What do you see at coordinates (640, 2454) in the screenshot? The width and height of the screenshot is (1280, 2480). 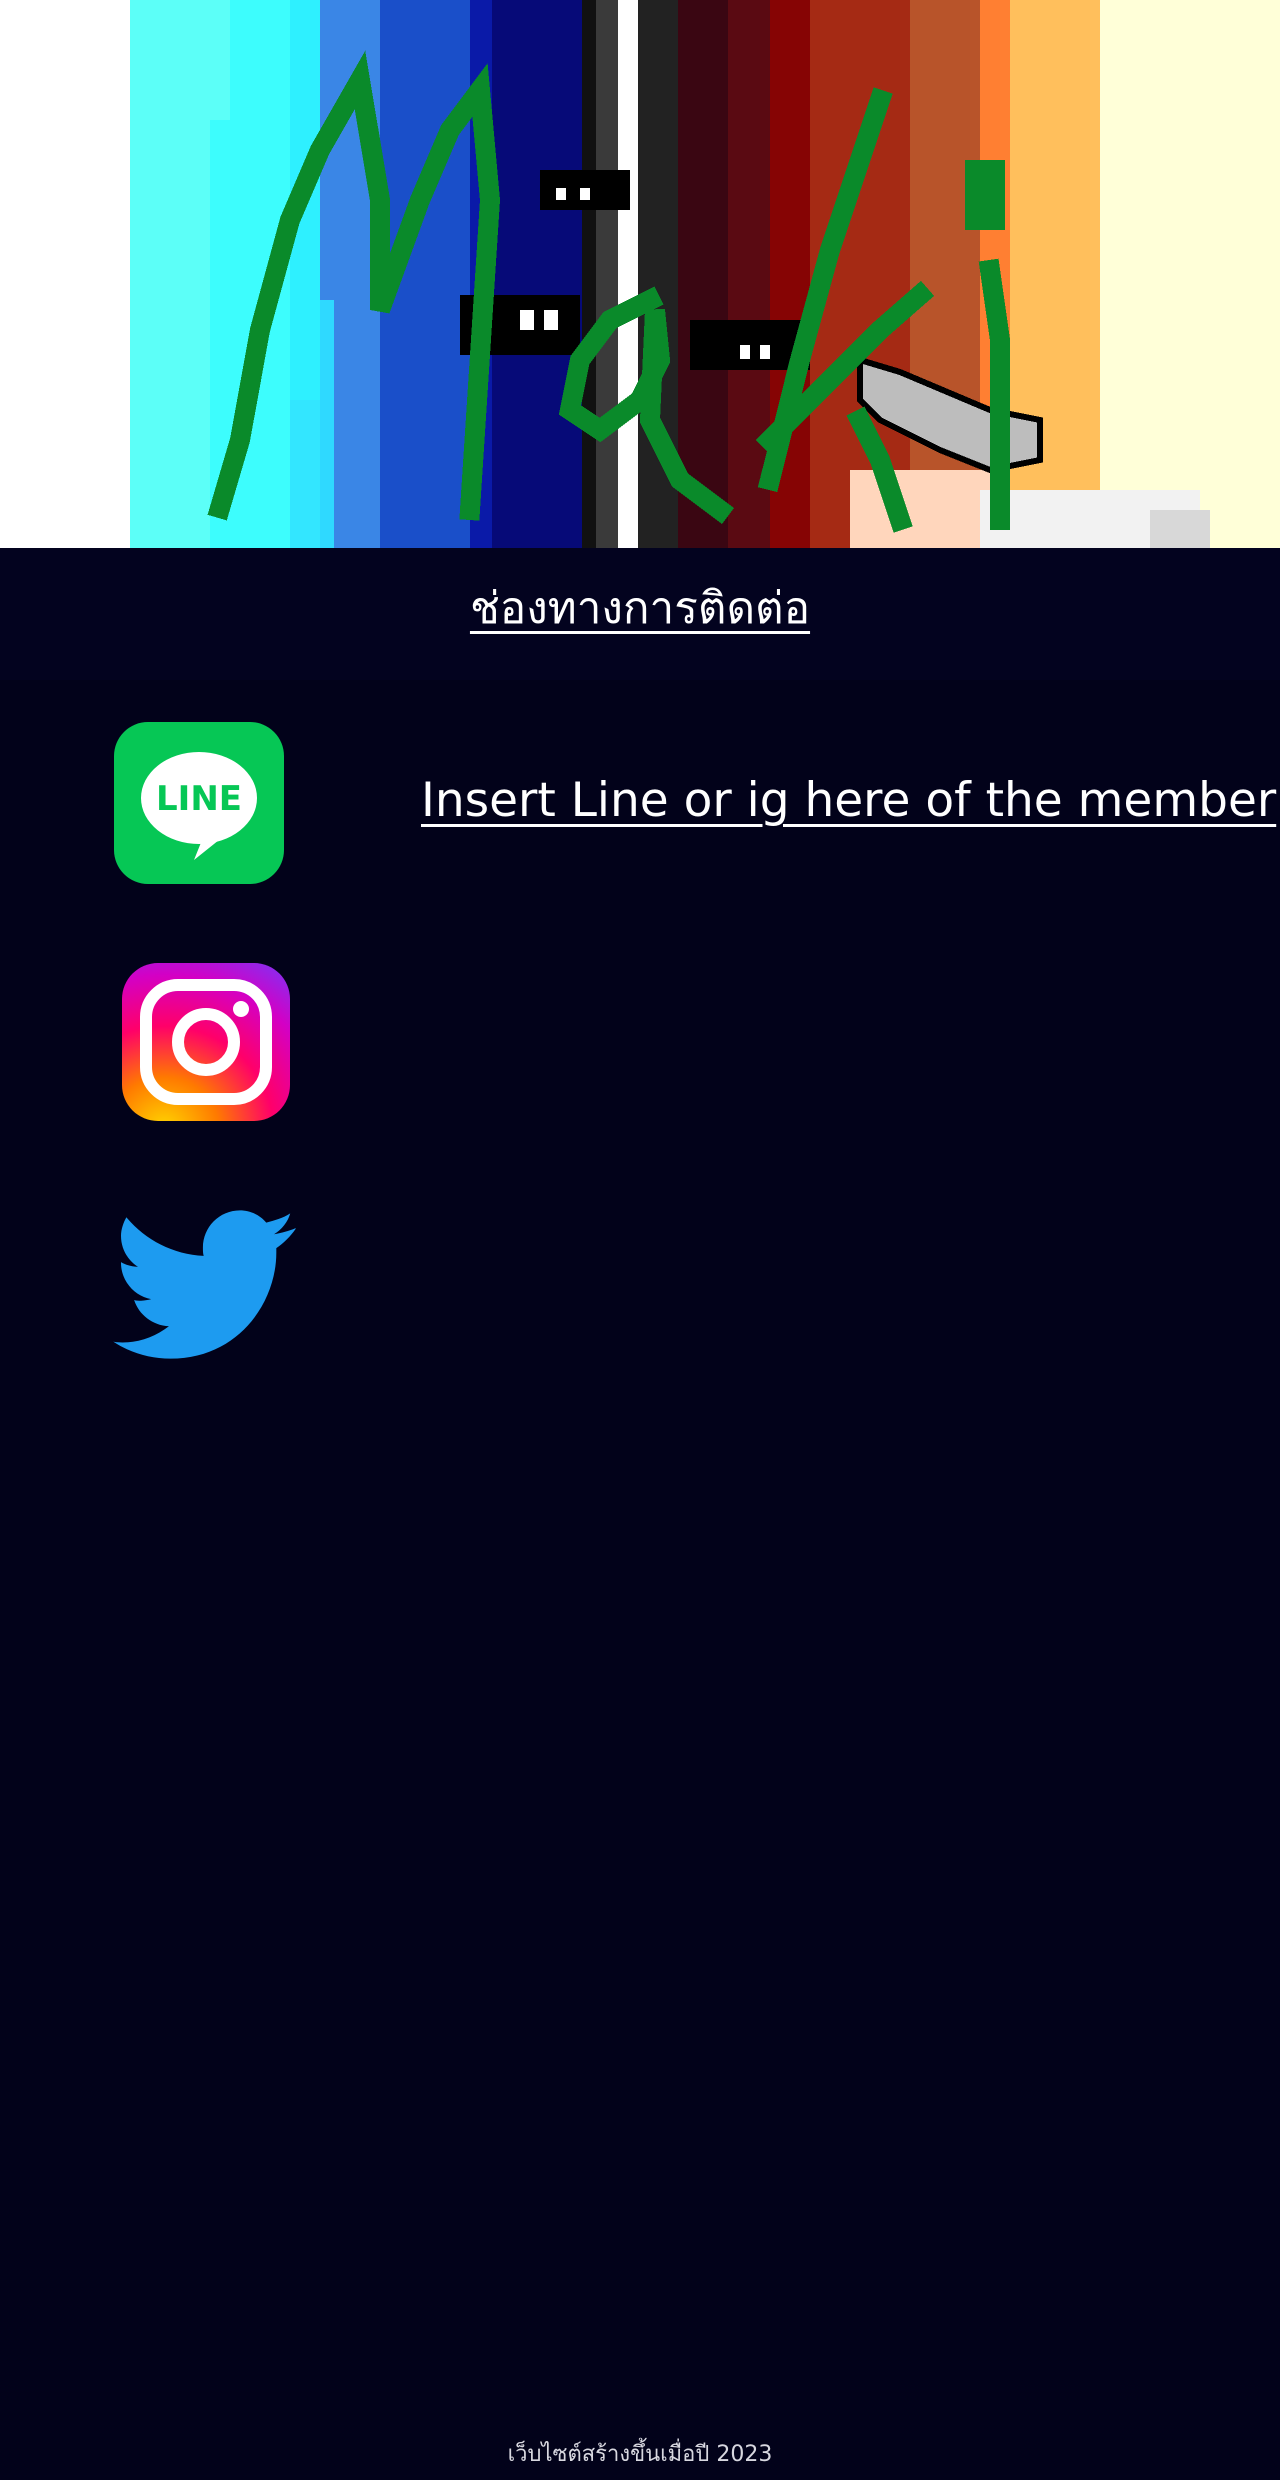 I see `footer-note: เว็บไซต์สร้างขึ้นเมื่อปี 2023` at bounding box center [640, 2454].